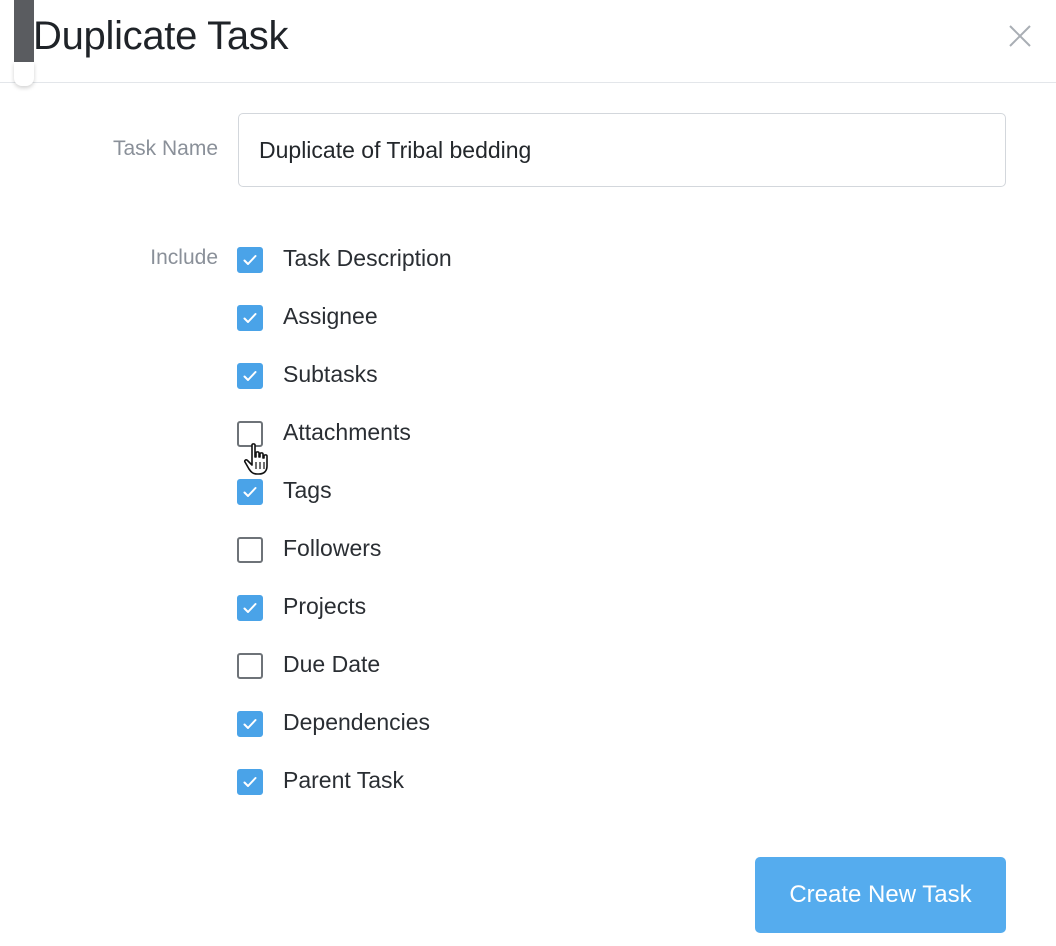 The image size is (1056, 946). I want to click on dialog-header: Duplicate Task, so click(528, 43).